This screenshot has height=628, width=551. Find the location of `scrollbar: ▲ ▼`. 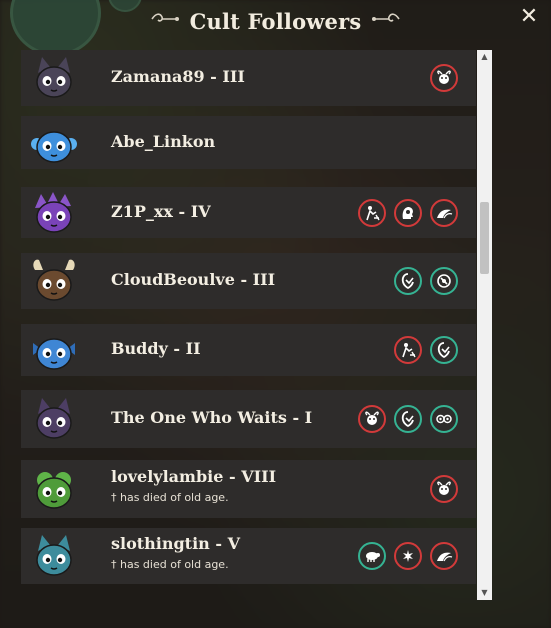

scrollbar: ▲ ▼ is located at coordinates (484, 325).